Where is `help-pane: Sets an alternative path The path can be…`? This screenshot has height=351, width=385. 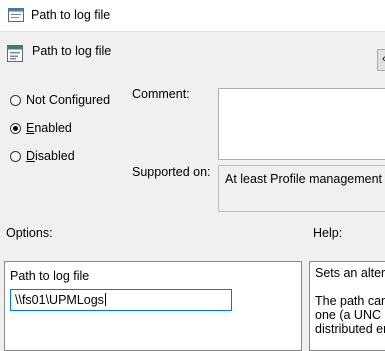
help-pane: Sets an alternative path The path can be… is located at coordinates (347, 306).